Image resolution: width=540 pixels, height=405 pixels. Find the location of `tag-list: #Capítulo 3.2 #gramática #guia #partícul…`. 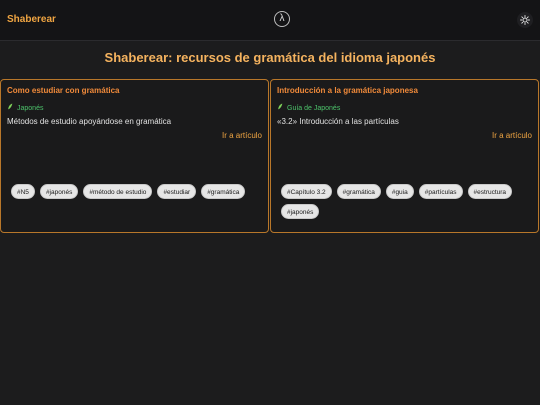

tag-list: #Capítulo 3.2 #gramática #guia #partícul… is located at coordinates (406, 201).